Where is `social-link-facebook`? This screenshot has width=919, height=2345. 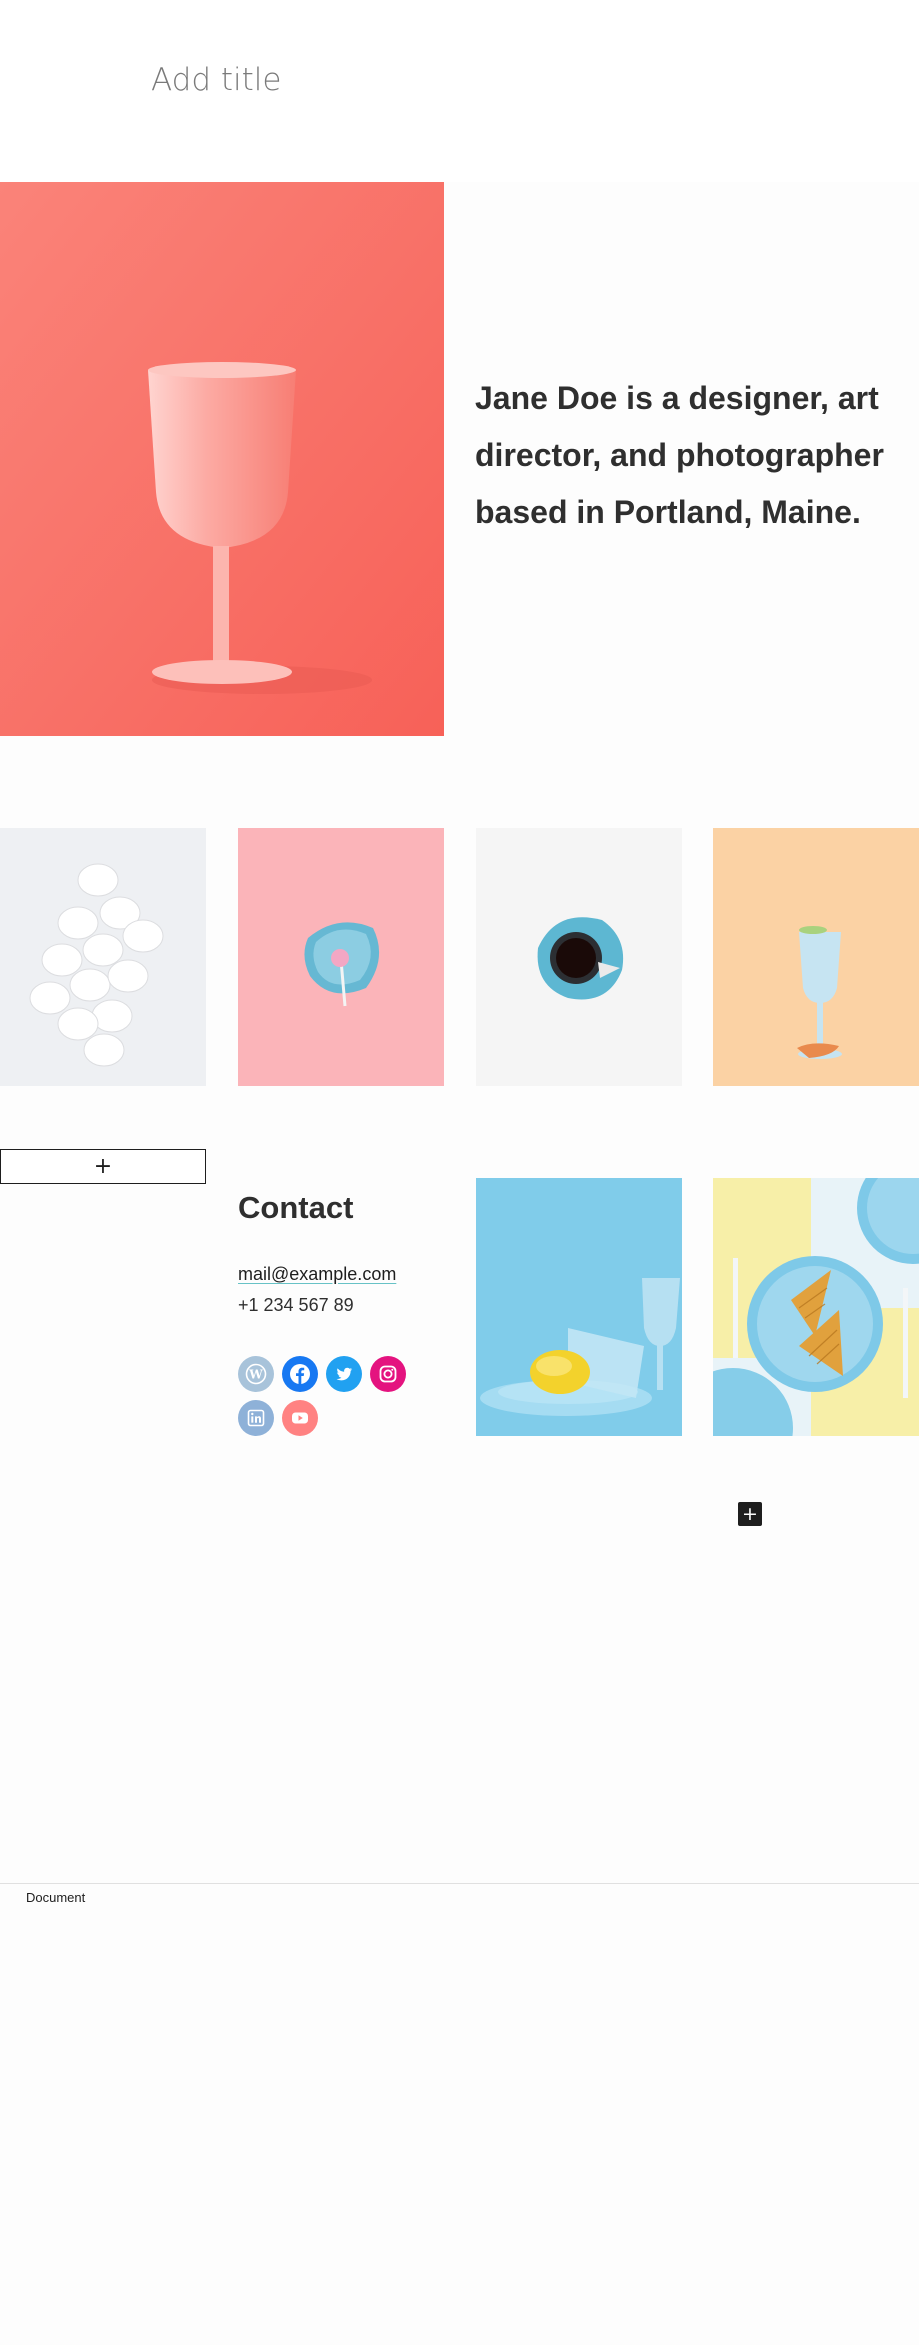
social-link-facebook is located at coordinates (300, 1374).